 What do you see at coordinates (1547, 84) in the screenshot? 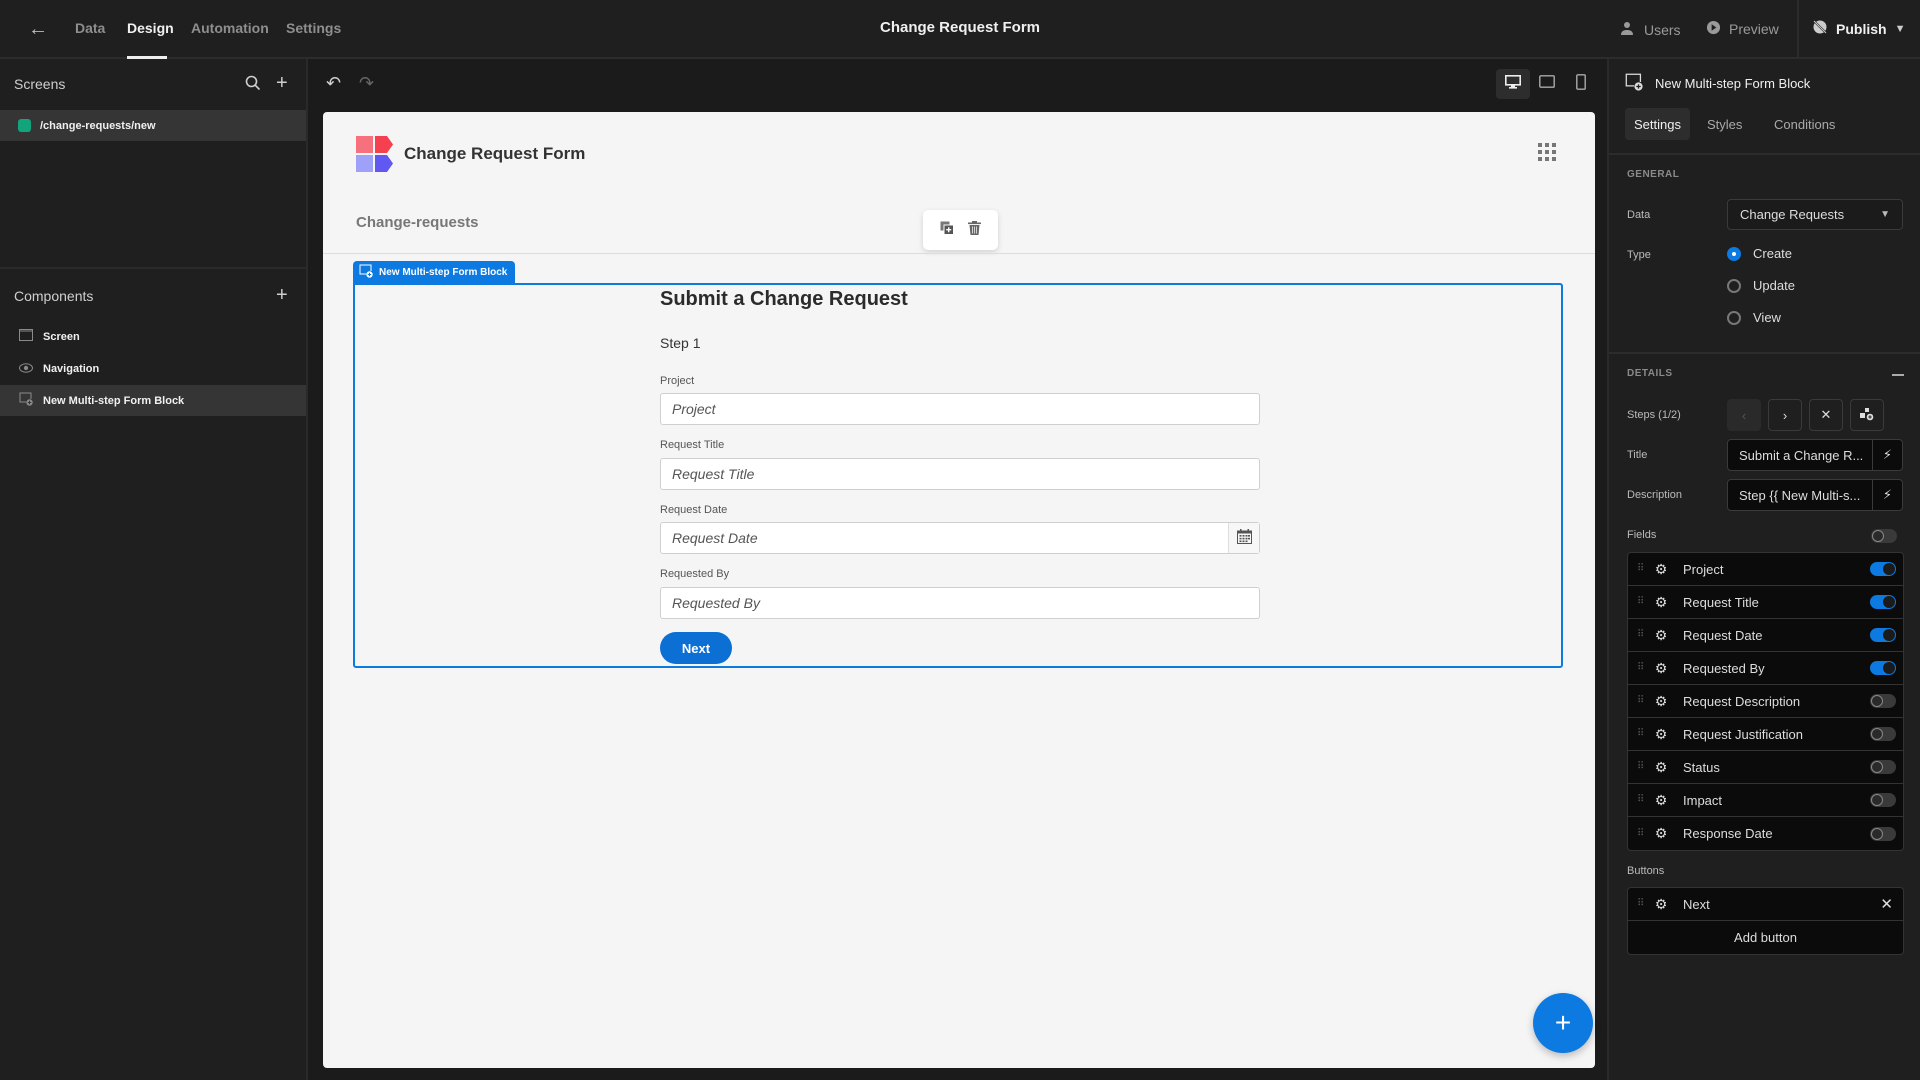
I see `tablet-view-button` at bounding box center [1547, 84].